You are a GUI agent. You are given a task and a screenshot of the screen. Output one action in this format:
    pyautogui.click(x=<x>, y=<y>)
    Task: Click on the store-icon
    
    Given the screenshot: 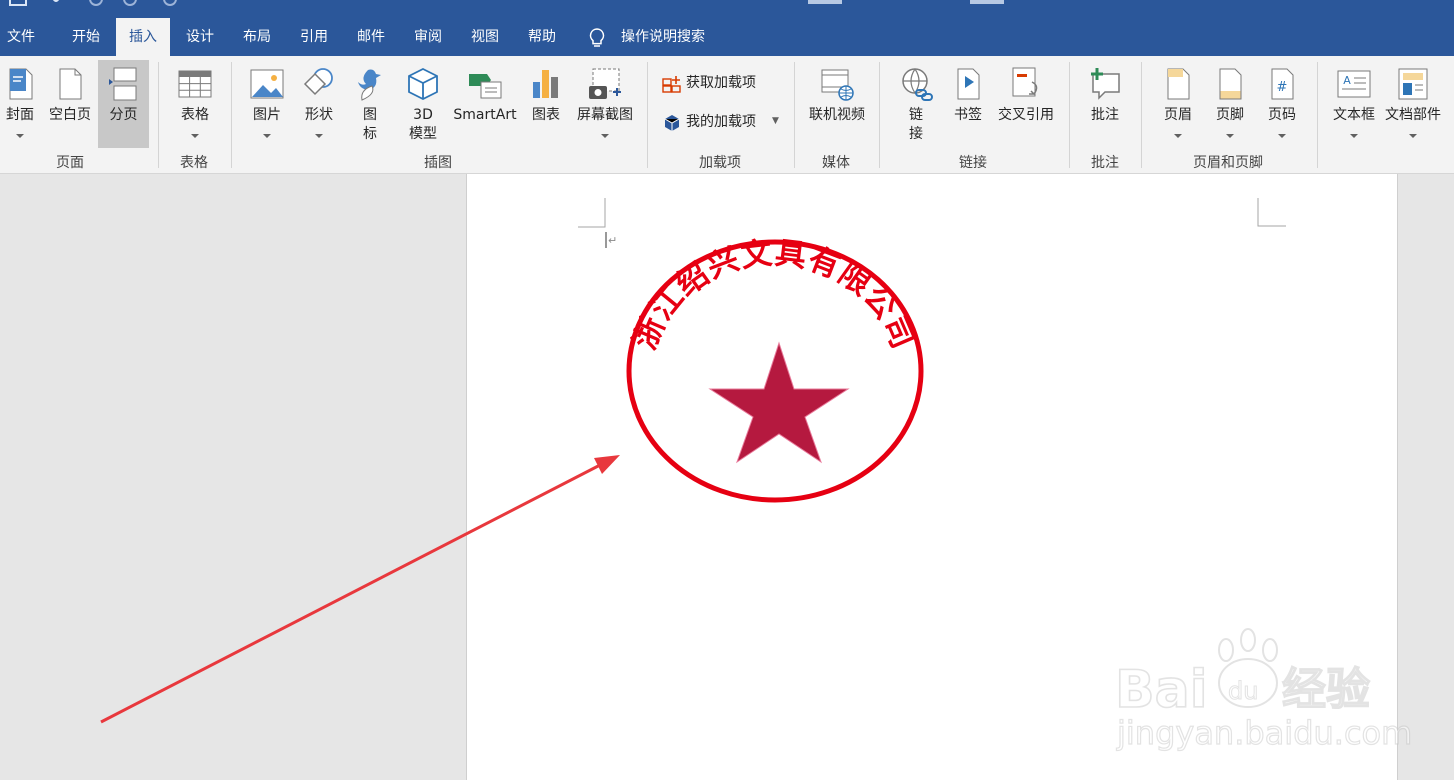 What is the action you would take?
    pyautogui.click(x=671, y=84)
    